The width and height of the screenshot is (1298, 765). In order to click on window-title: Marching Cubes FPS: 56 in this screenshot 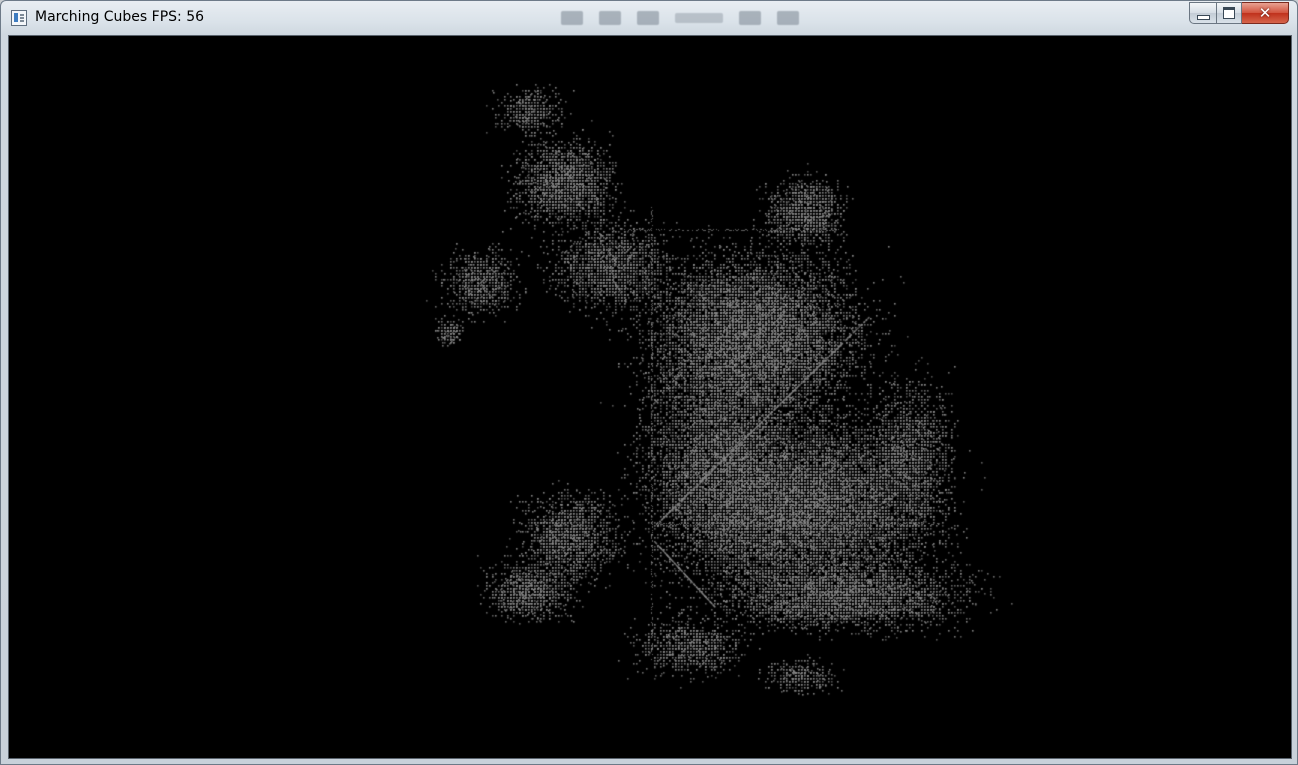, I will do `click(120, 17)`.